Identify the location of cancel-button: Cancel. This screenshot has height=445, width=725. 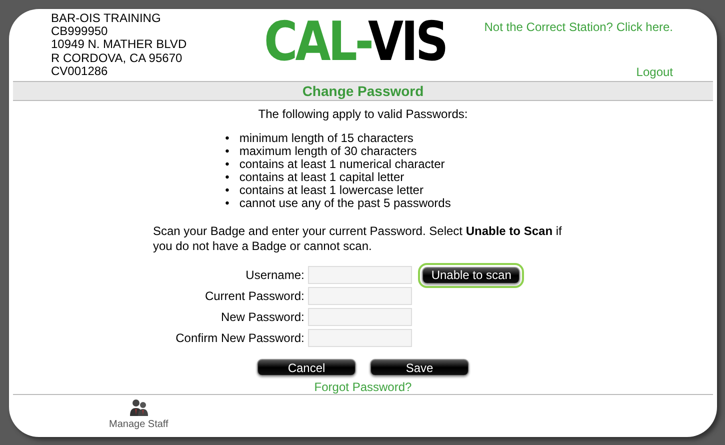
(306, 367).